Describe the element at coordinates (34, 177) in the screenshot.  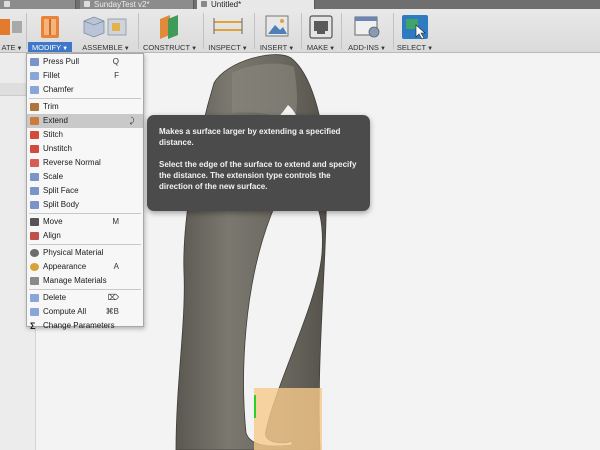
I see `scale-icon` at that location.